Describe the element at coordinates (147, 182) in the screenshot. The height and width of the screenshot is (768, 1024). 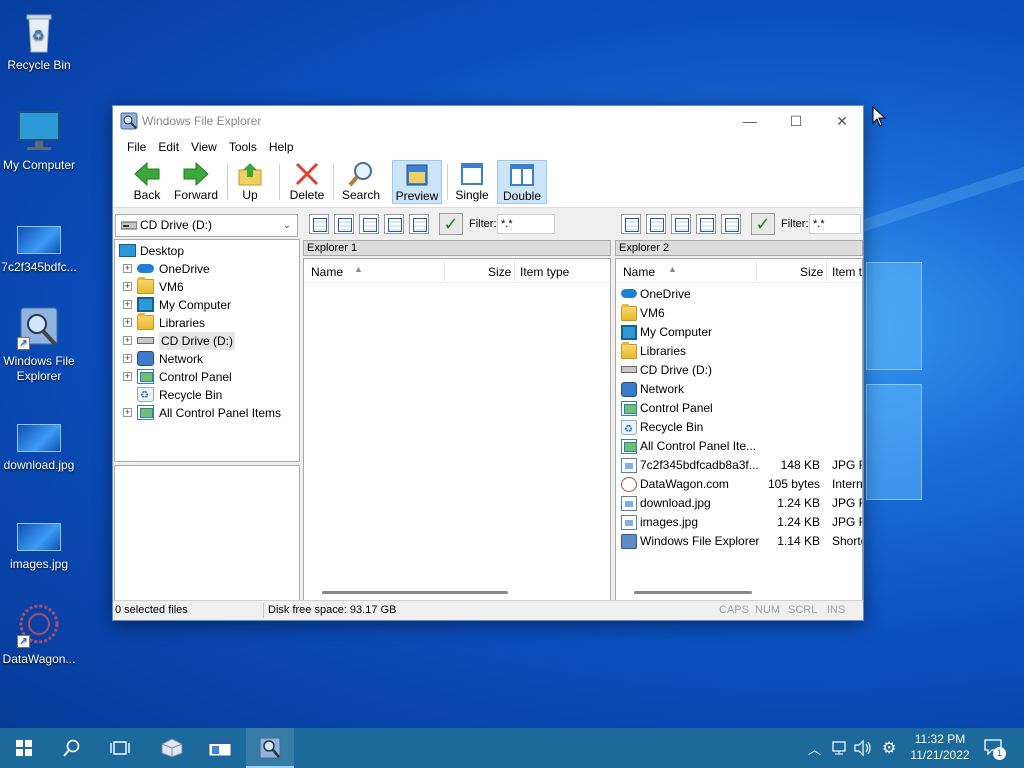
I see `back-button: Back` at that location.